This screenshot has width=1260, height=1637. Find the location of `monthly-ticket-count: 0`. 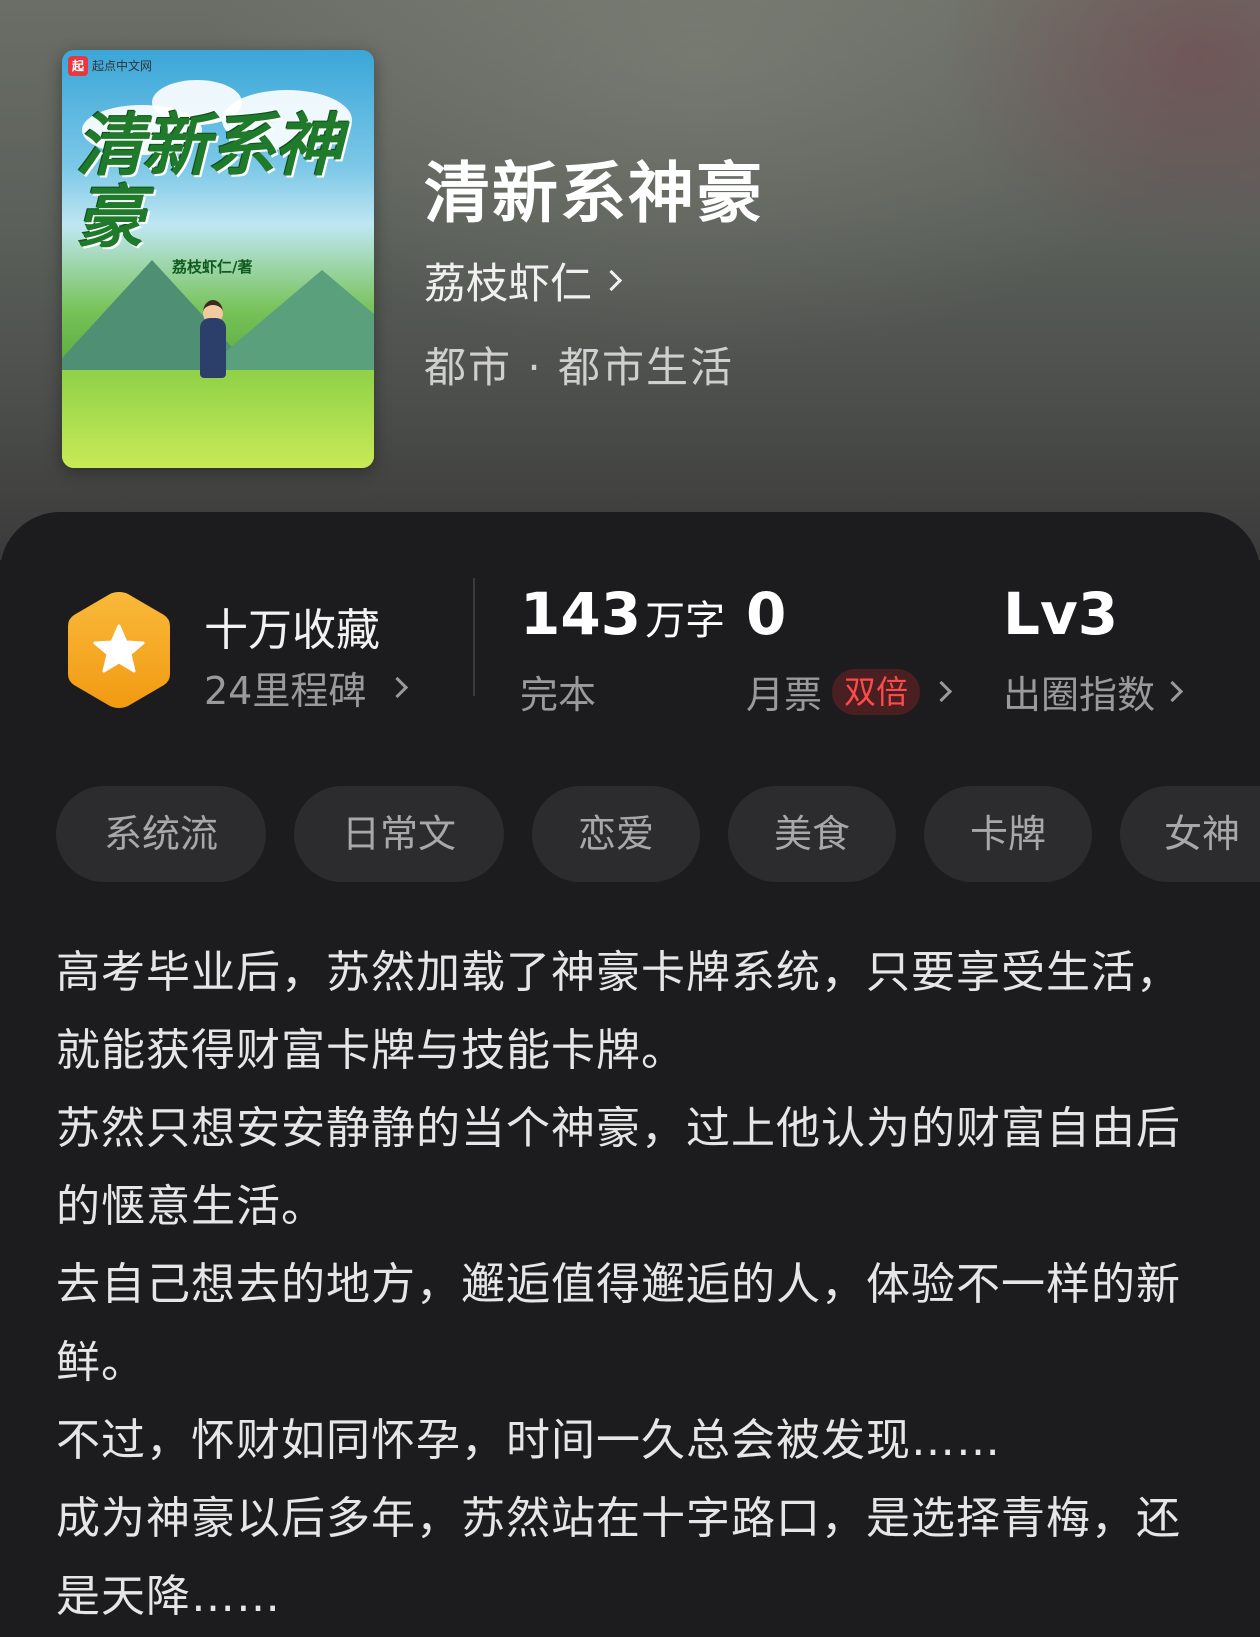

monthly-ticket-count: 0 is located at coordinates (766, 614).